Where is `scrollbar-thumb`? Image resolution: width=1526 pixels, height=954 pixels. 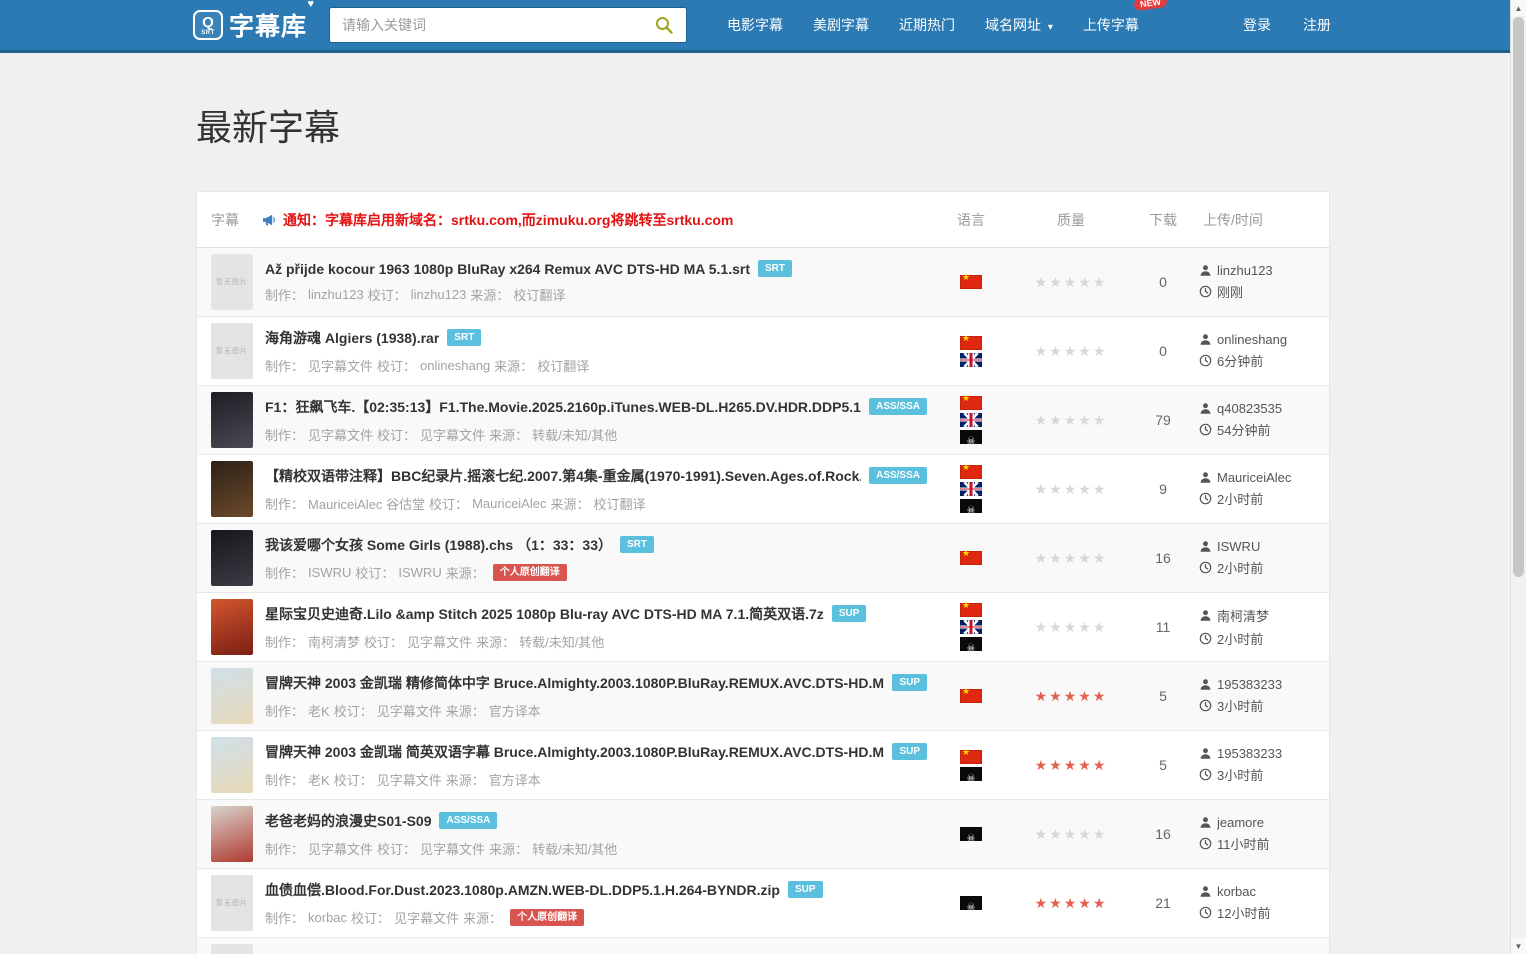
scrollbar-thumb is located at coordinates (1518, 297).